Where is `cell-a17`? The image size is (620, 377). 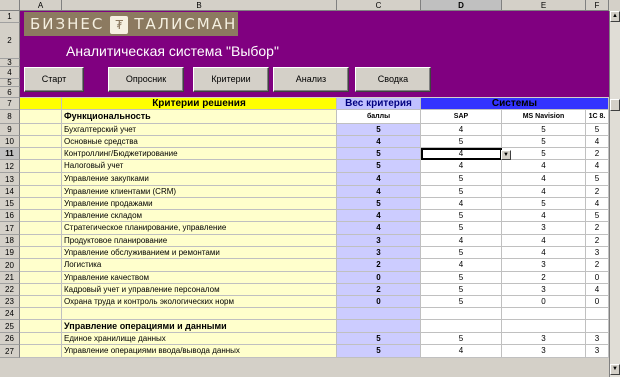
cell-a17 is located at coordinates (41, 228).